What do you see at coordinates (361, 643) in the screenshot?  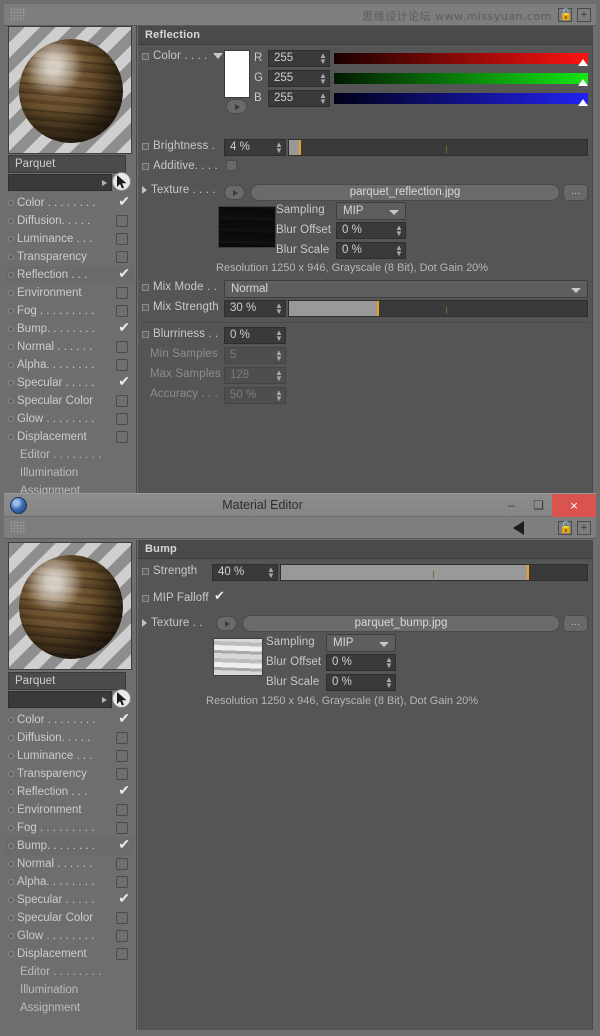 I see `bump-sampling-combo: MIP` at bounding box center [361, 643].